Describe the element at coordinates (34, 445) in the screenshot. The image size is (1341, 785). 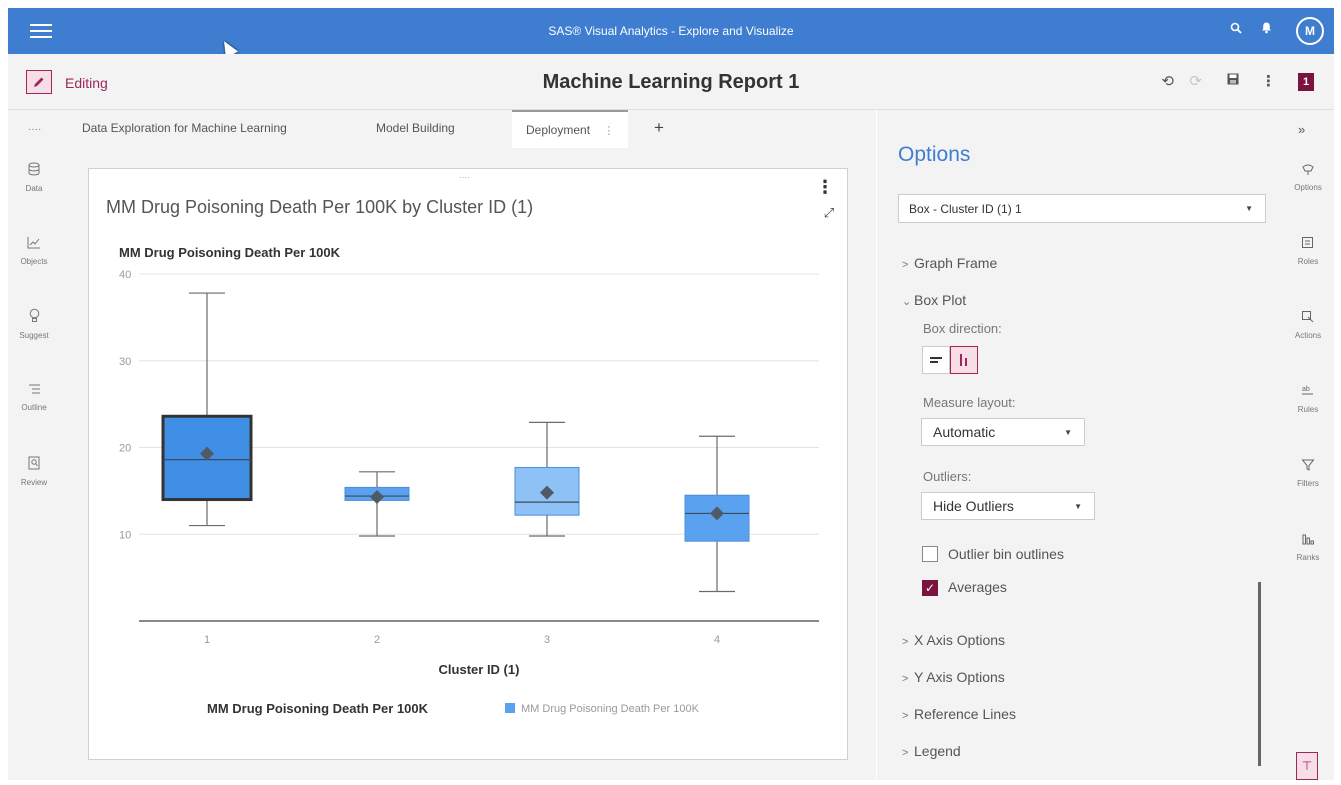
I see `left-tool-rail: ···· Data Objects Suggest Outline Review` at that location.